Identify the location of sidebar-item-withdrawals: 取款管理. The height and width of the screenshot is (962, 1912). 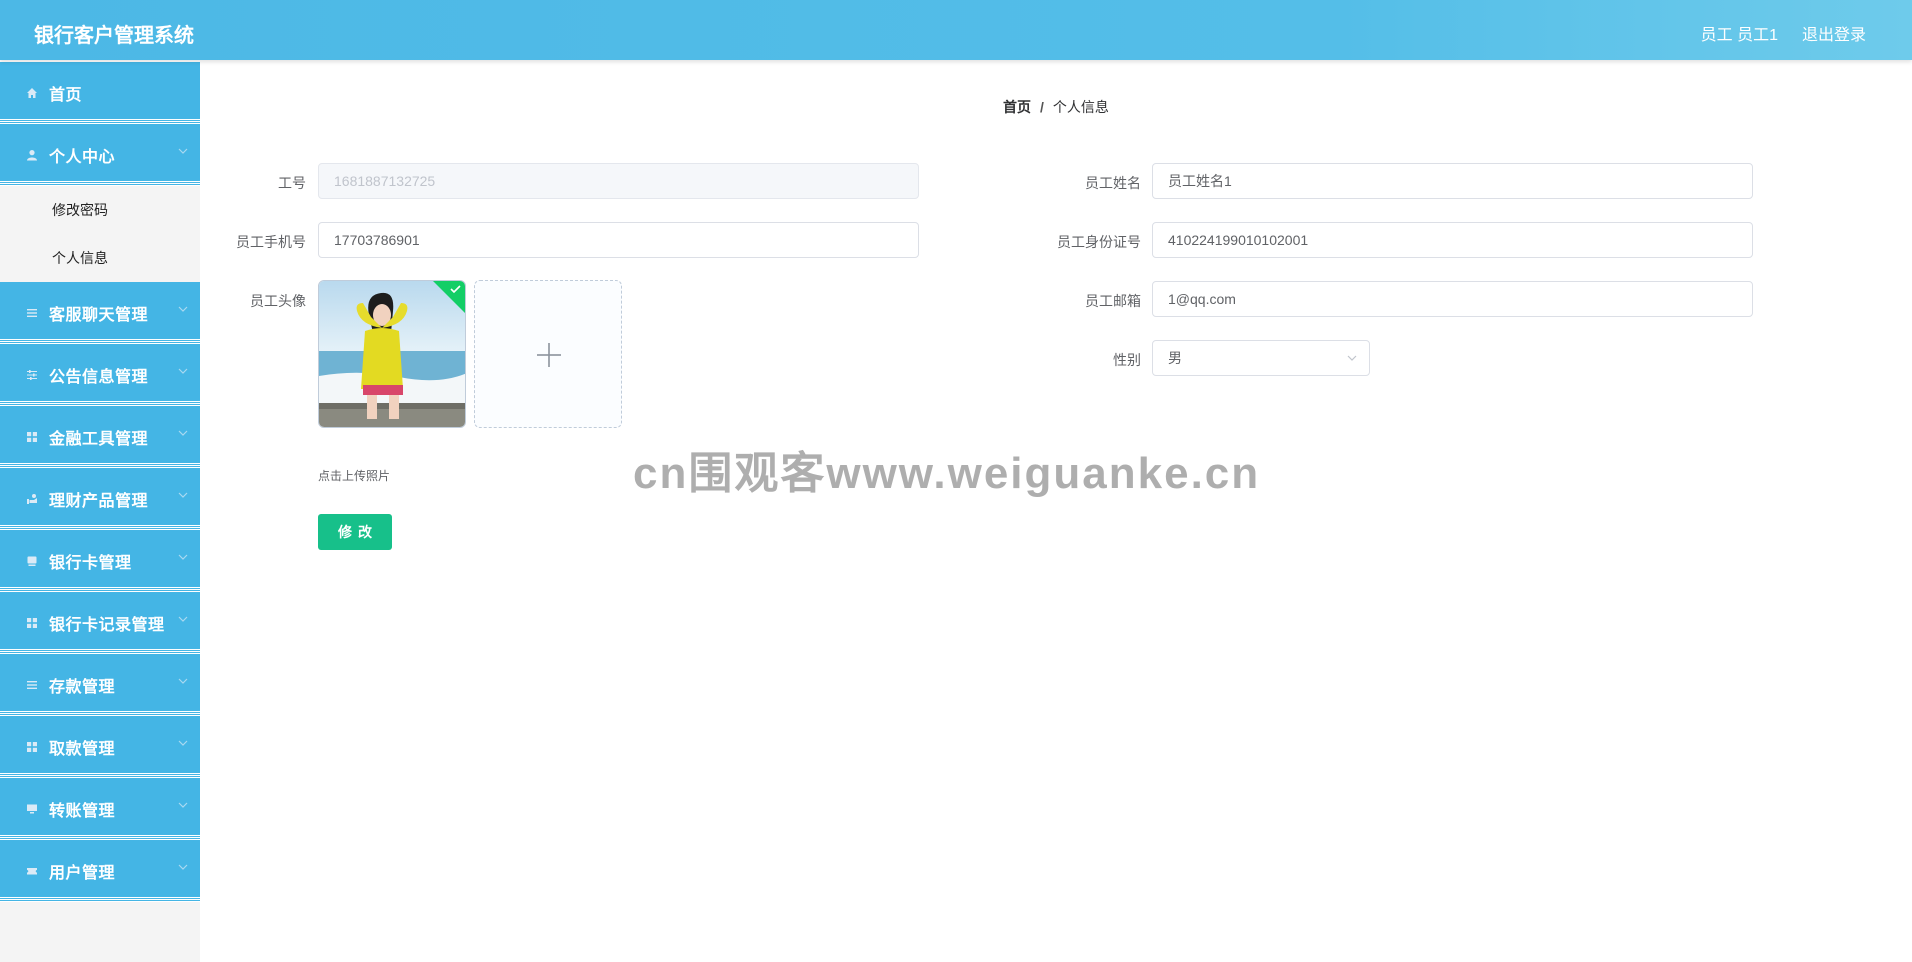
(100, 747).